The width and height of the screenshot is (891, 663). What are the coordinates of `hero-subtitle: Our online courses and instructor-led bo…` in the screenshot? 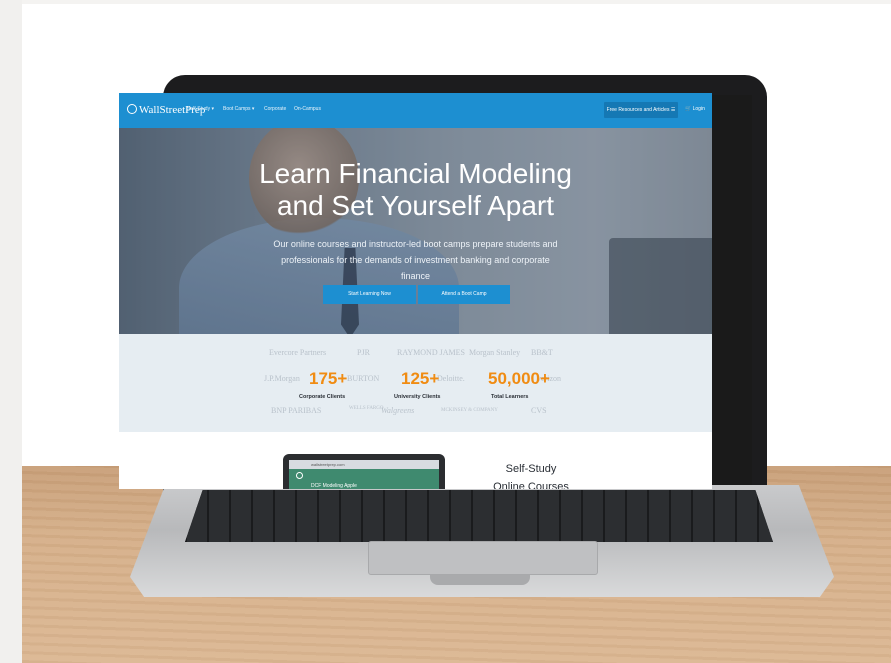 It's located at (415, 260).